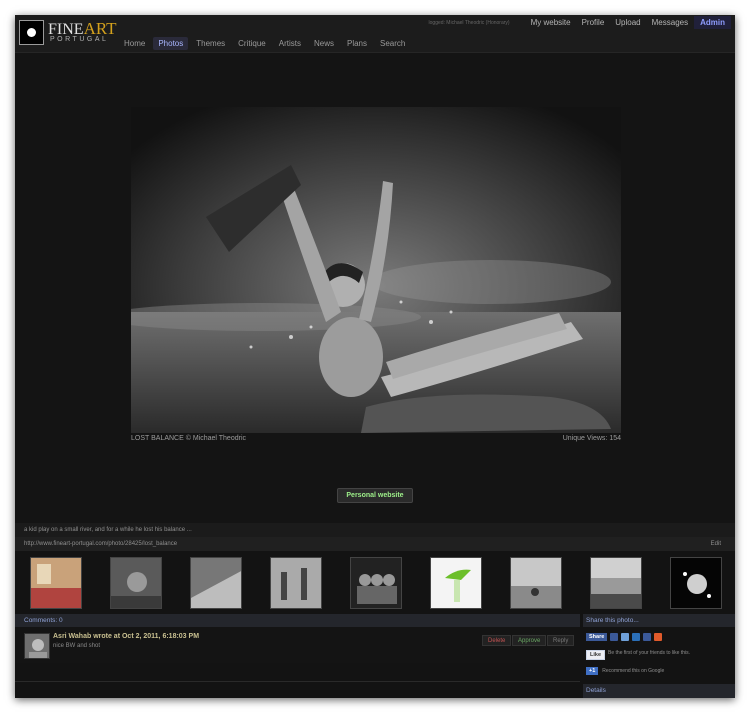  Describe the element at coordinates (290, 43) in the screenshot. I see `nav-artists: Artists` at that location.